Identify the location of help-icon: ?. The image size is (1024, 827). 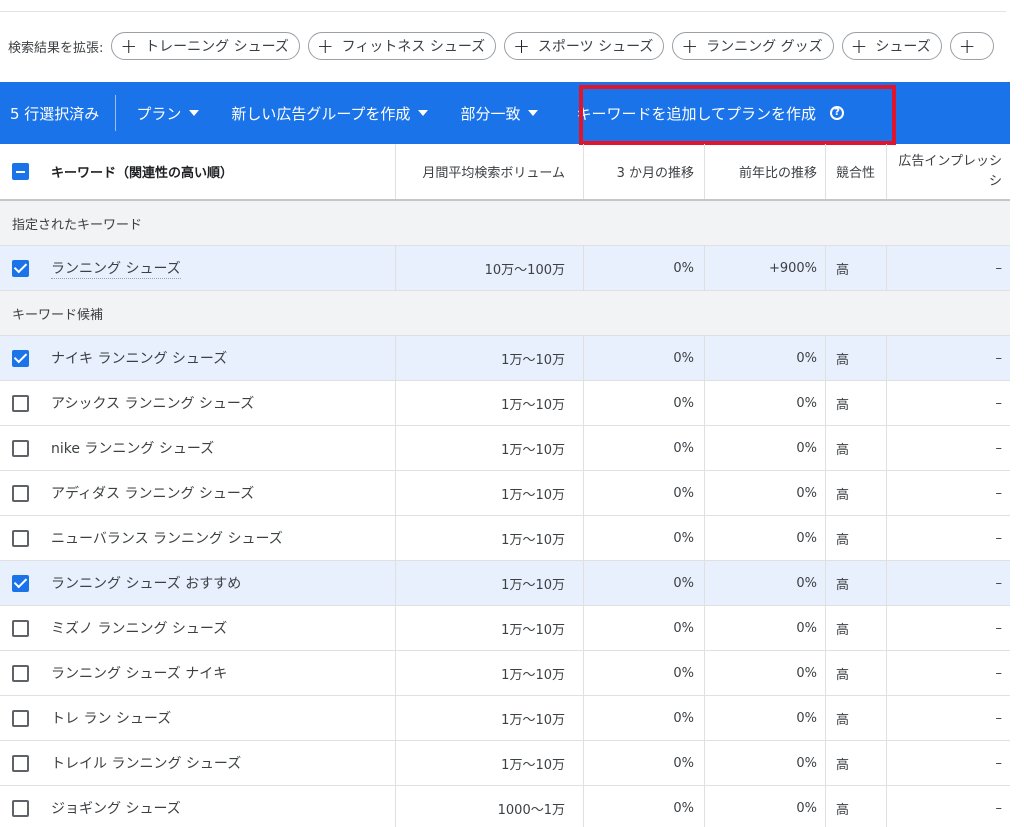
(837, 113).